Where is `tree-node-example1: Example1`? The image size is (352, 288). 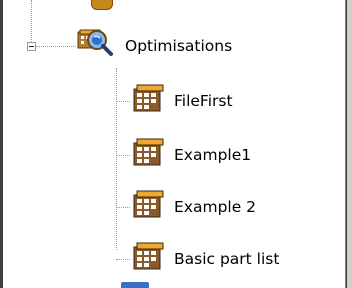 tree-node-example1: Example1 is located at coordinates (191, 155).